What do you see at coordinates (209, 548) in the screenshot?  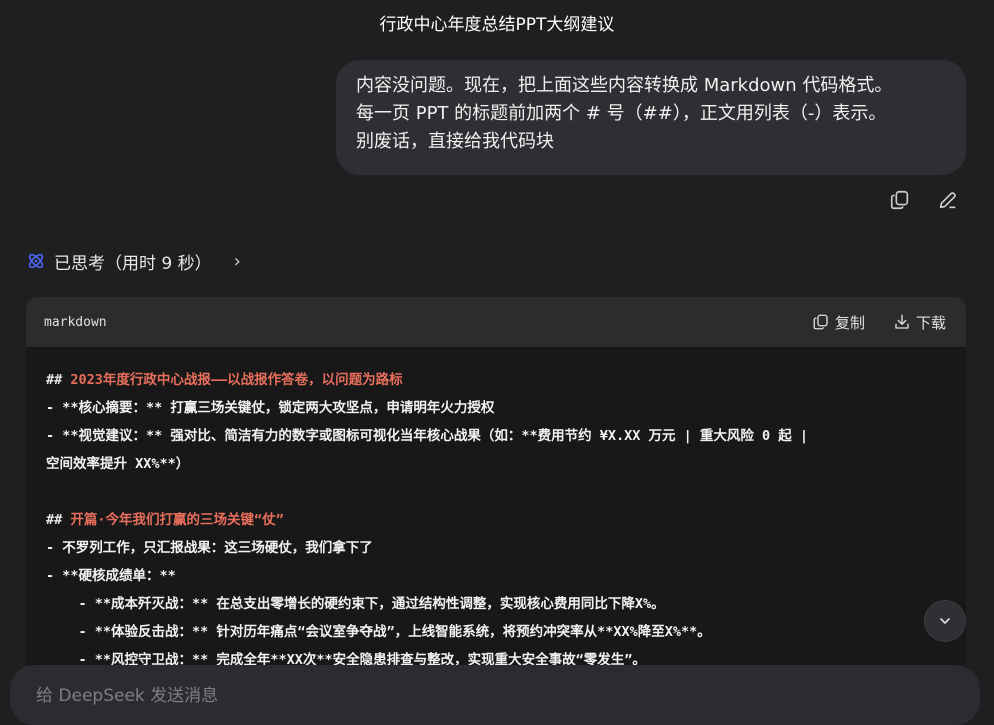 I see `code-line: - 不罗列工作，只汇报战果：这三场硬仗，我们拿下了` at bounding box center [209, 548].